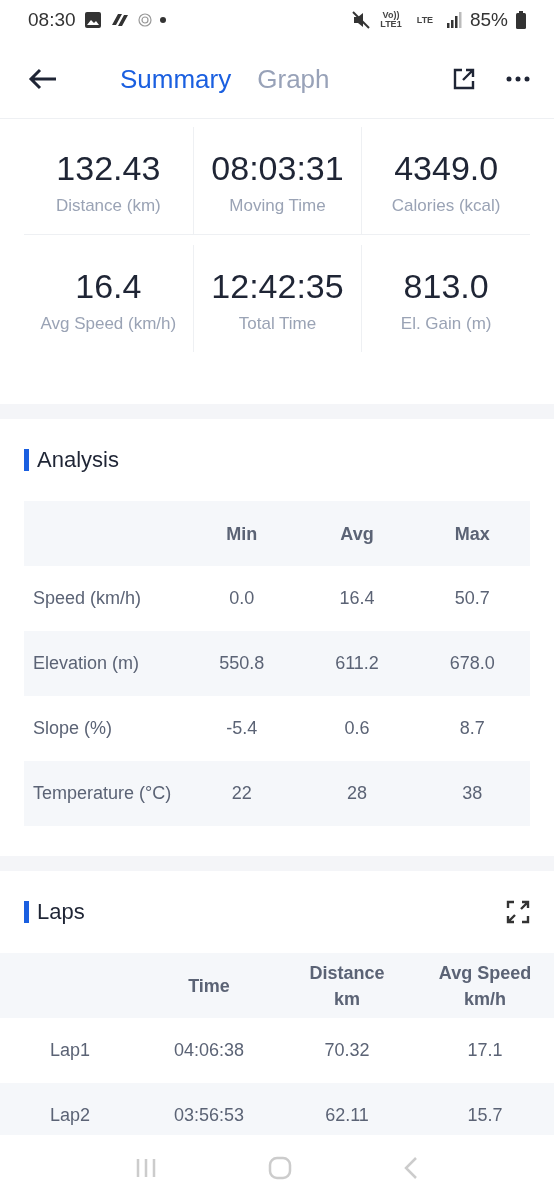  What do you see at coordinates (43, 79) in the screenshot?
I see `back-button` at bounding box center [43, 79].